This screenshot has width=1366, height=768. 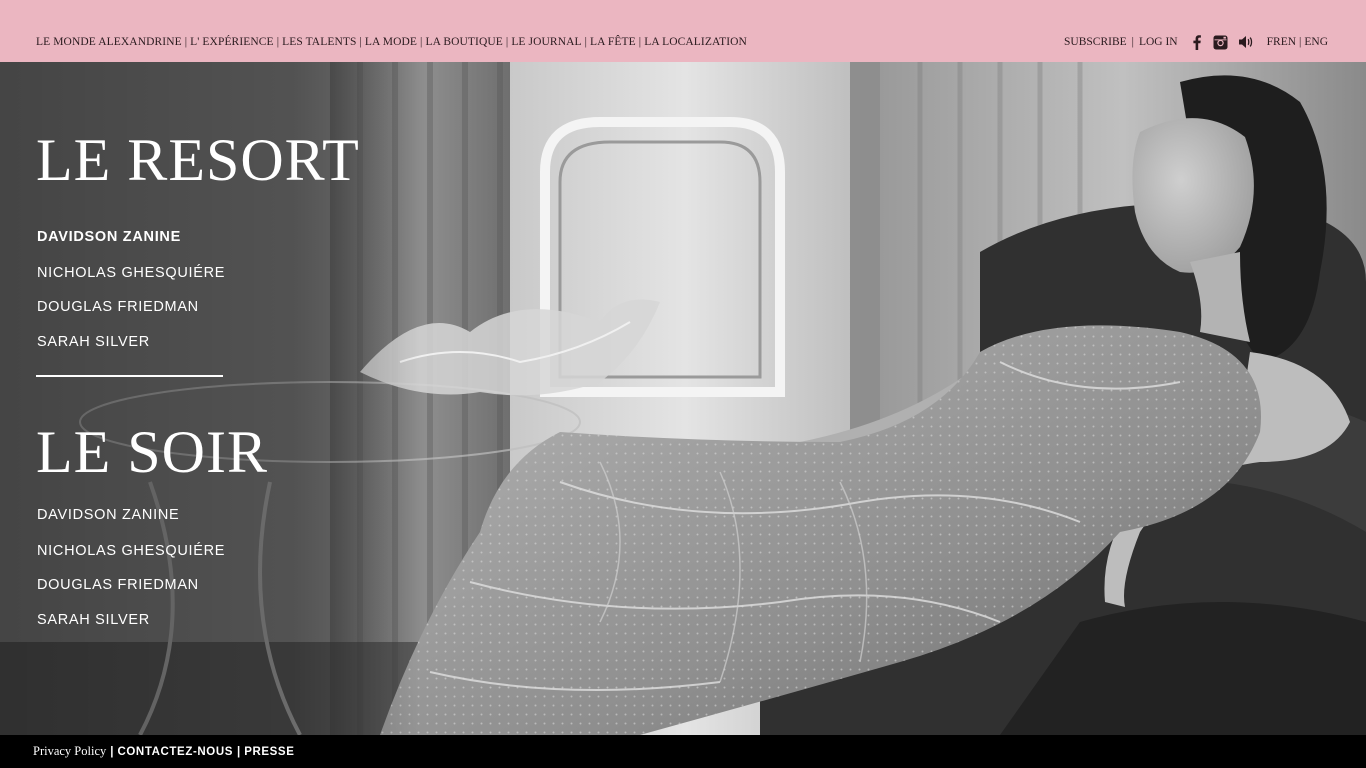 What do you see at coordinates (118, 585) in the screenshot?
I see `soir-item-douglas-friedman: DOUGLAS FRIEDMAN` at bounding box center [118, 585].